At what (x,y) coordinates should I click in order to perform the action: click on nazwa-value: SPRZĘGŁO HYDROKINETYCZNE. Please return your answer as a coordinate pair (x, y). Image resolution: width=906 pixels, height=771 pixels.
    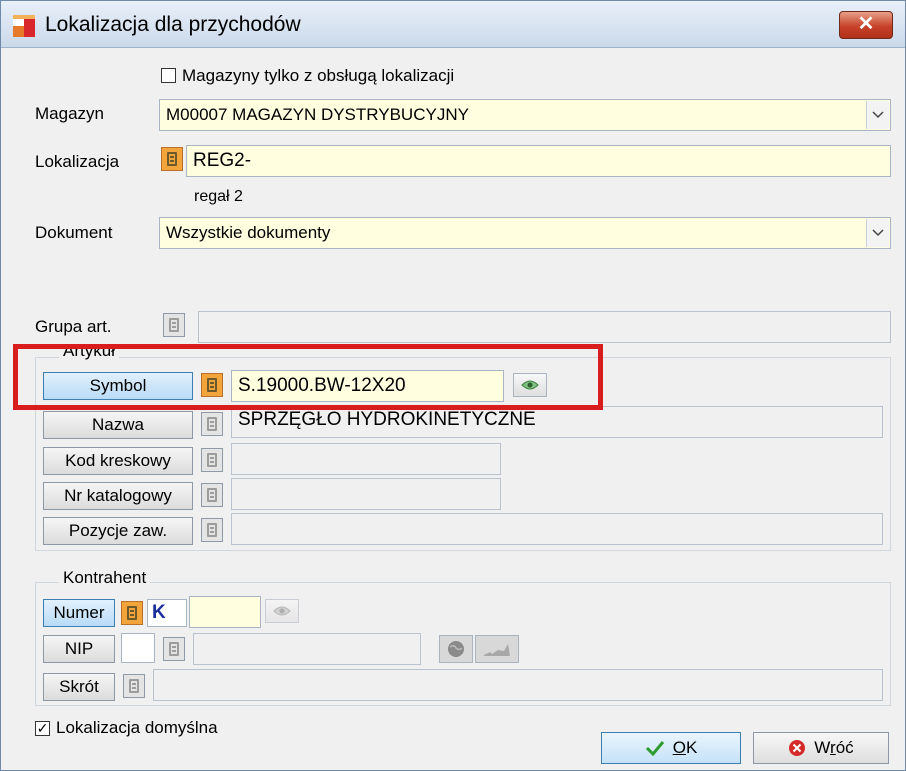
    Looking at the image, I should click on (387, 419).